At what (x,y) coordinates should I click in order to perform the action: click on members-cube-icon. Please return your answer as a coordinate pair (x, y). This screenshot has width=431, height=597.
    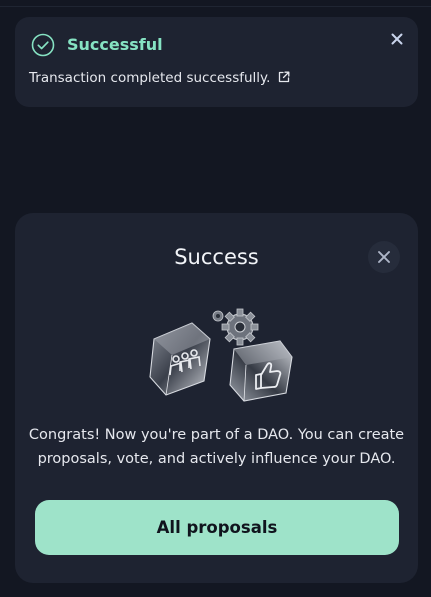
    Looking at the image, I should click on (180, 359).